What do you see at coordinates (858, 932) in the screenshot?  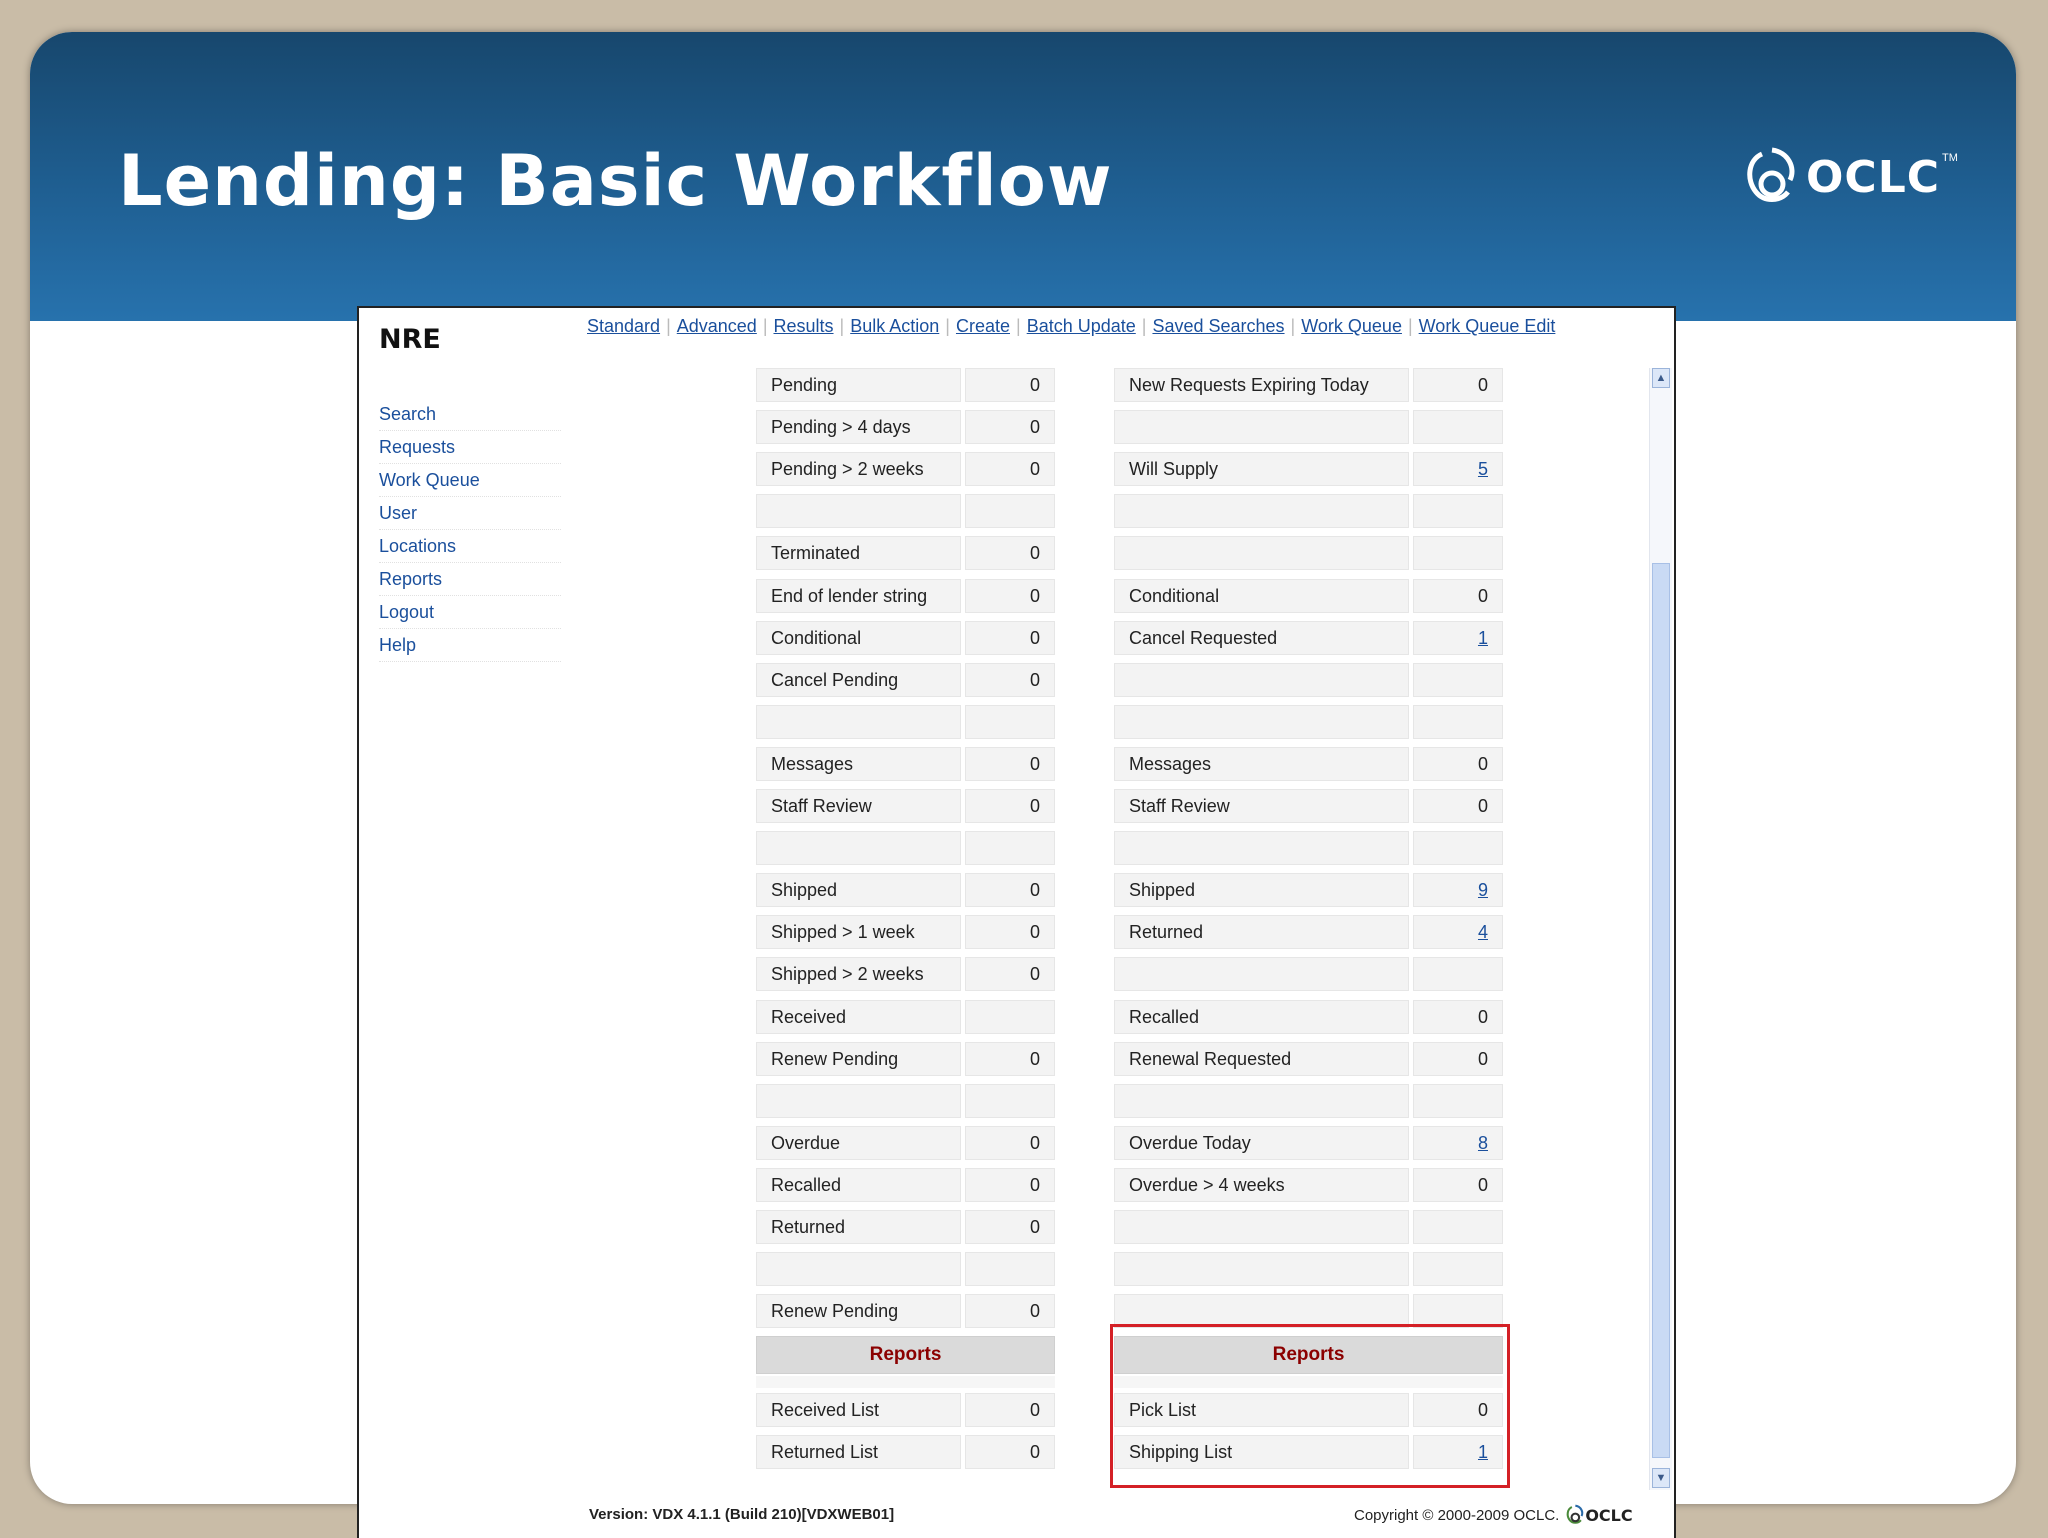 I see `left-label: Shipped > 1 week` at bounding box center [858, 932].